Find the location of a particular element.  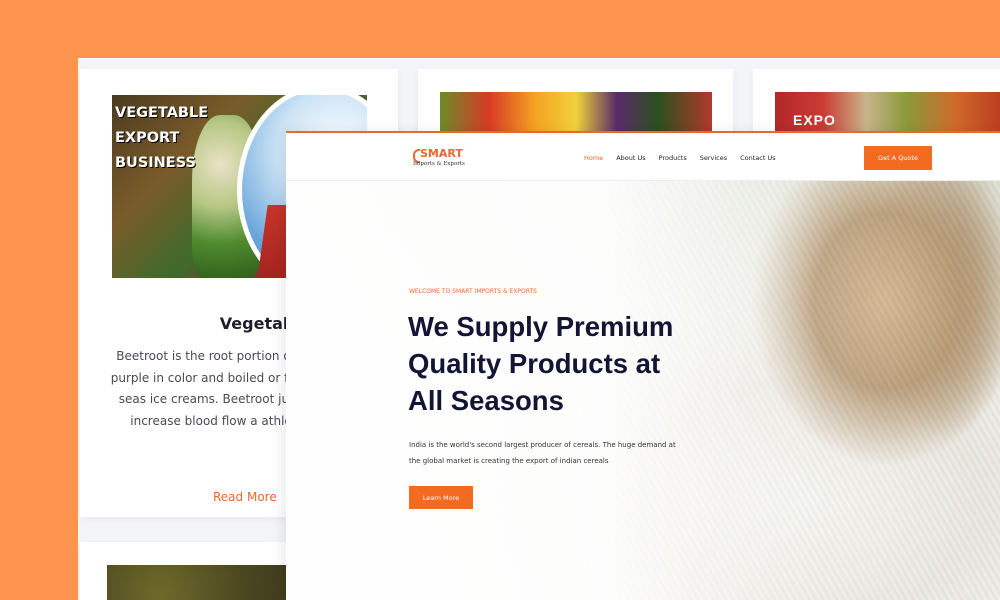

nav-item-about-us: About Us is located at coordinates (630, 158).